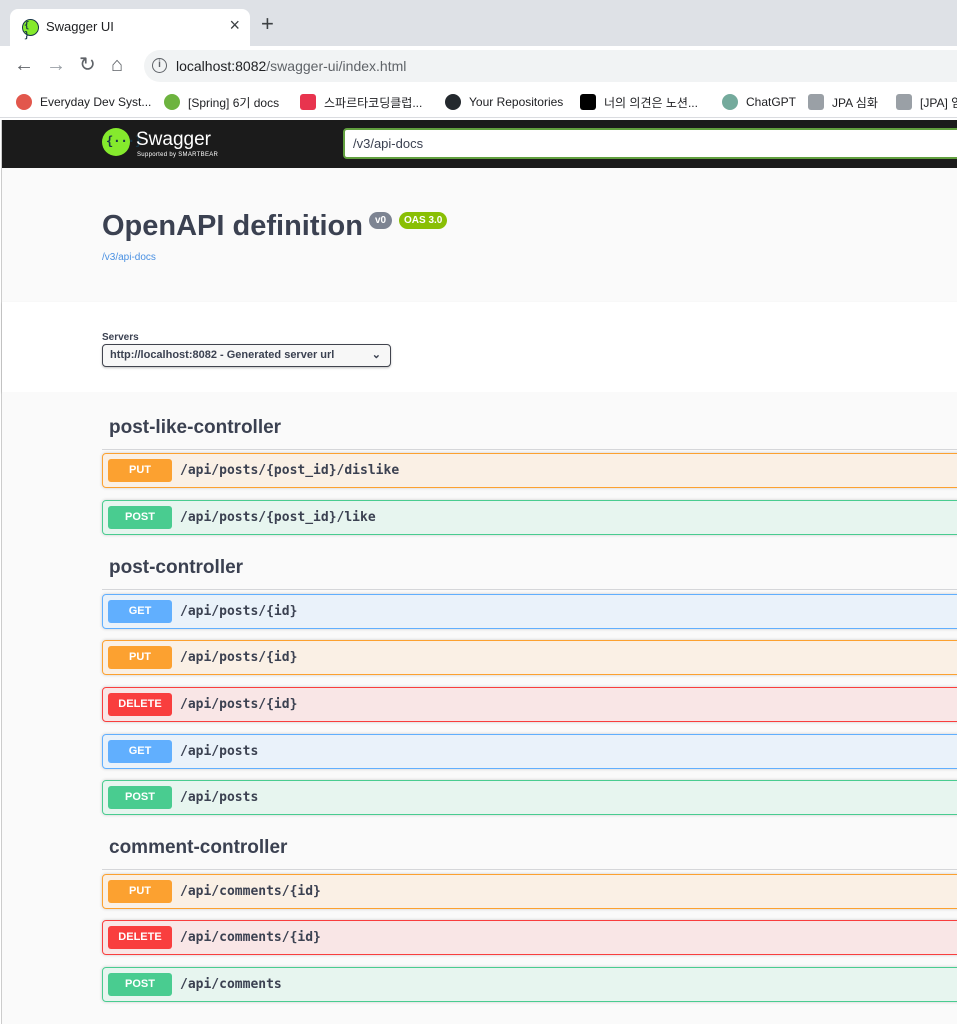  What do you see at coordinates (232, 226) in the screenshot?
I see `page-title: OpenAPI definition` at bounding box center [232, 226].